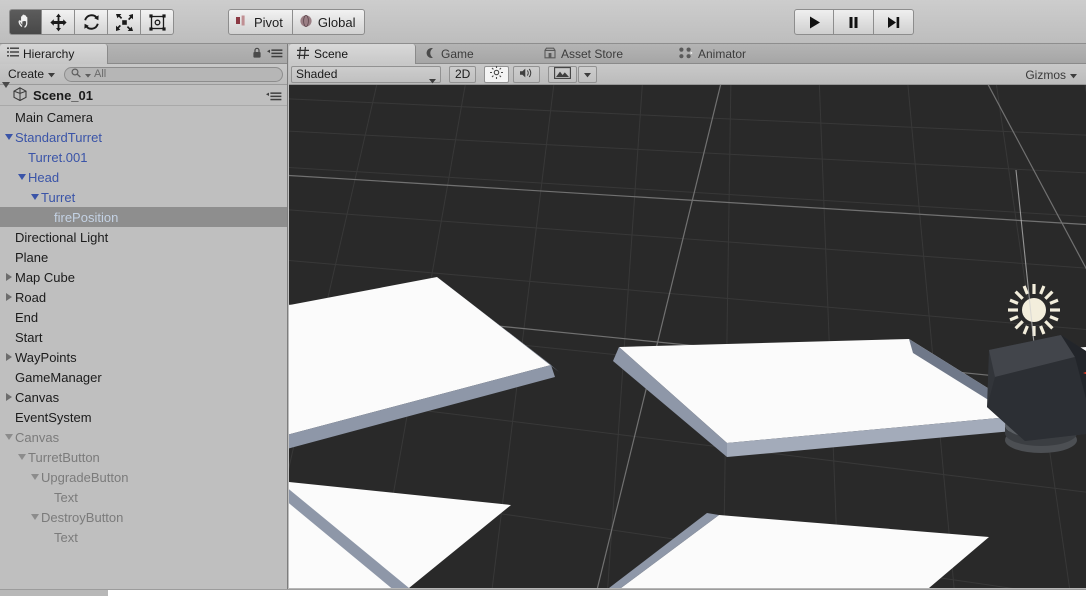 Image resolution: width=1086 pixels, height=602 pixels. Describe the element at coordinates (143, 157) in the screenshot. I see `hierarchy-item-turret-001: Turret.001` at that location.